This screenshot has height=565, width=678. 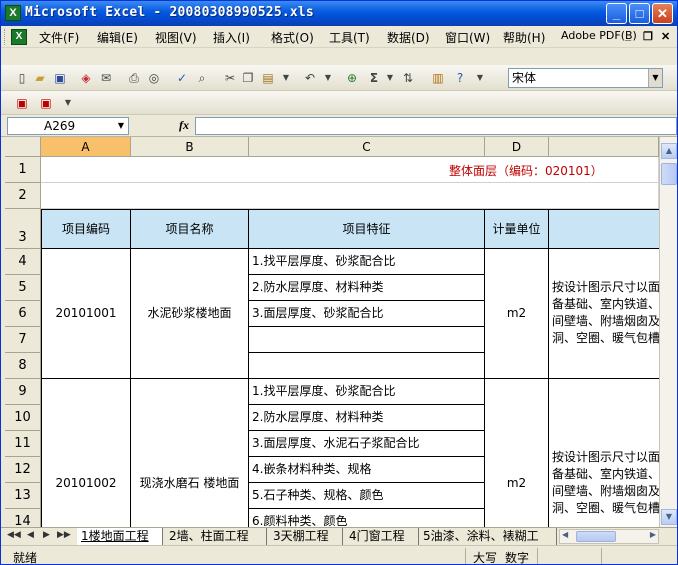 What do you see at coordinates (604, 453) in the screenshot?
I see `item2-rule: 按设计图示尺寸以面 备基础、室内铁道、 间壁墙、附墙烟囱及 洞、空圈、暖气包槽` at bounding box center [604, 453].